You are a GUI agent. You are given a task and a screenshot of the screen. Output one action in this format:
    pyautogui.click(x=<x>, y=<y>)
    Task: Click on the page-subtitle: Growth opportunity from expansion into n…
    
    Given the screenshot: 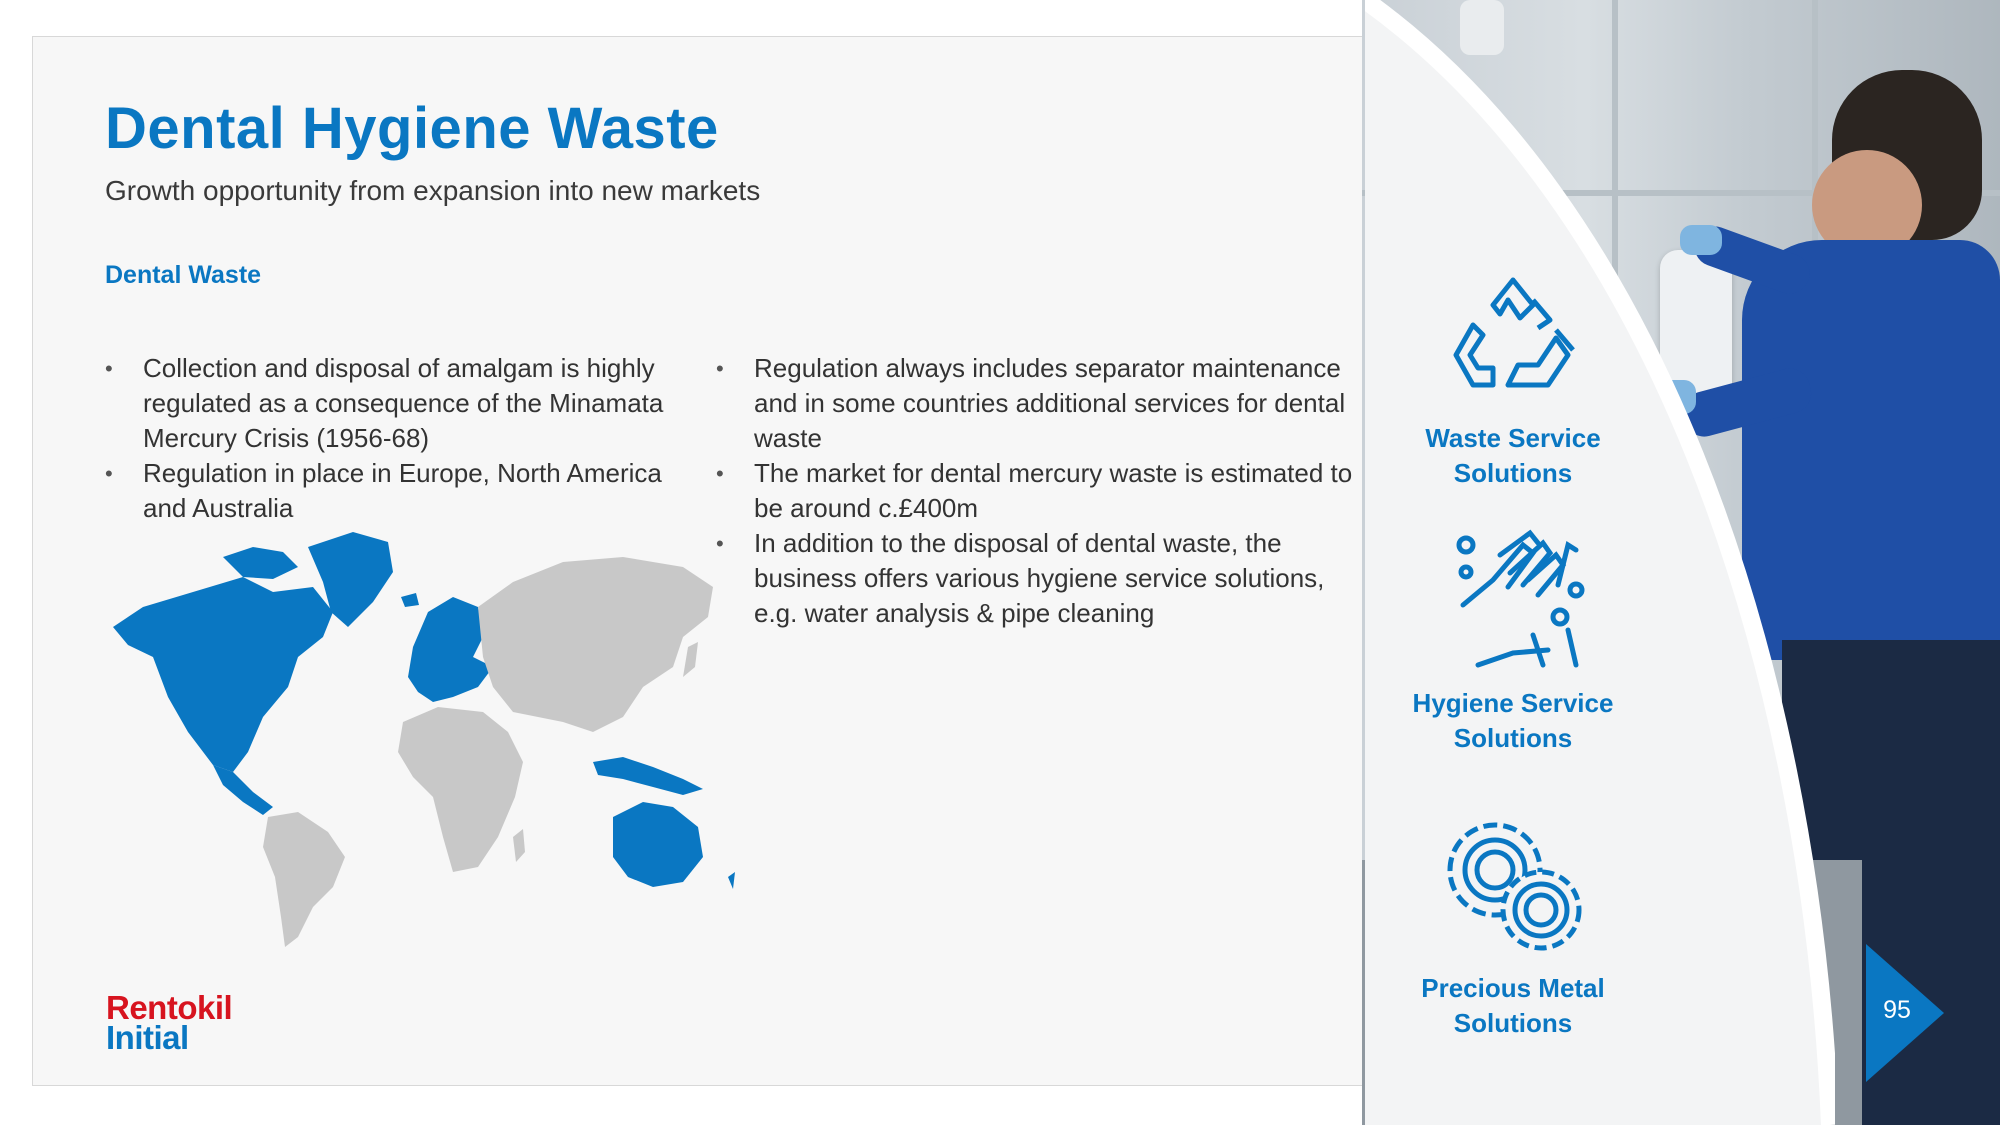 What is the action you would take?
    pyautogui.click(x=433, y=190)
    